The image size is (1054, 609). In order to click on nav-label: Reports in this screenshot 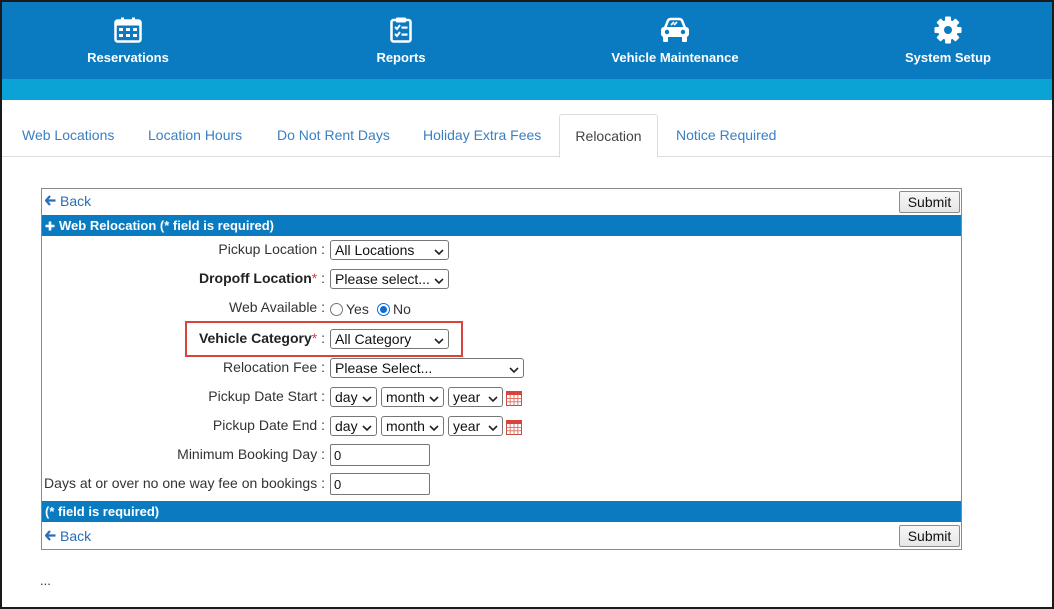, I will do `click(401, 57)`.